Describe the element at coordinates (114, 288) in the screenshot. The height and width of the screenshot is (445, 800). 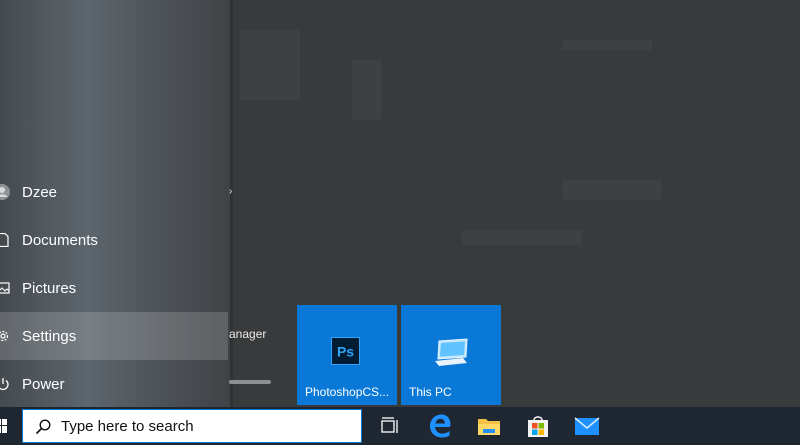
I see `nav-item-pictures: Pictures` at that location.